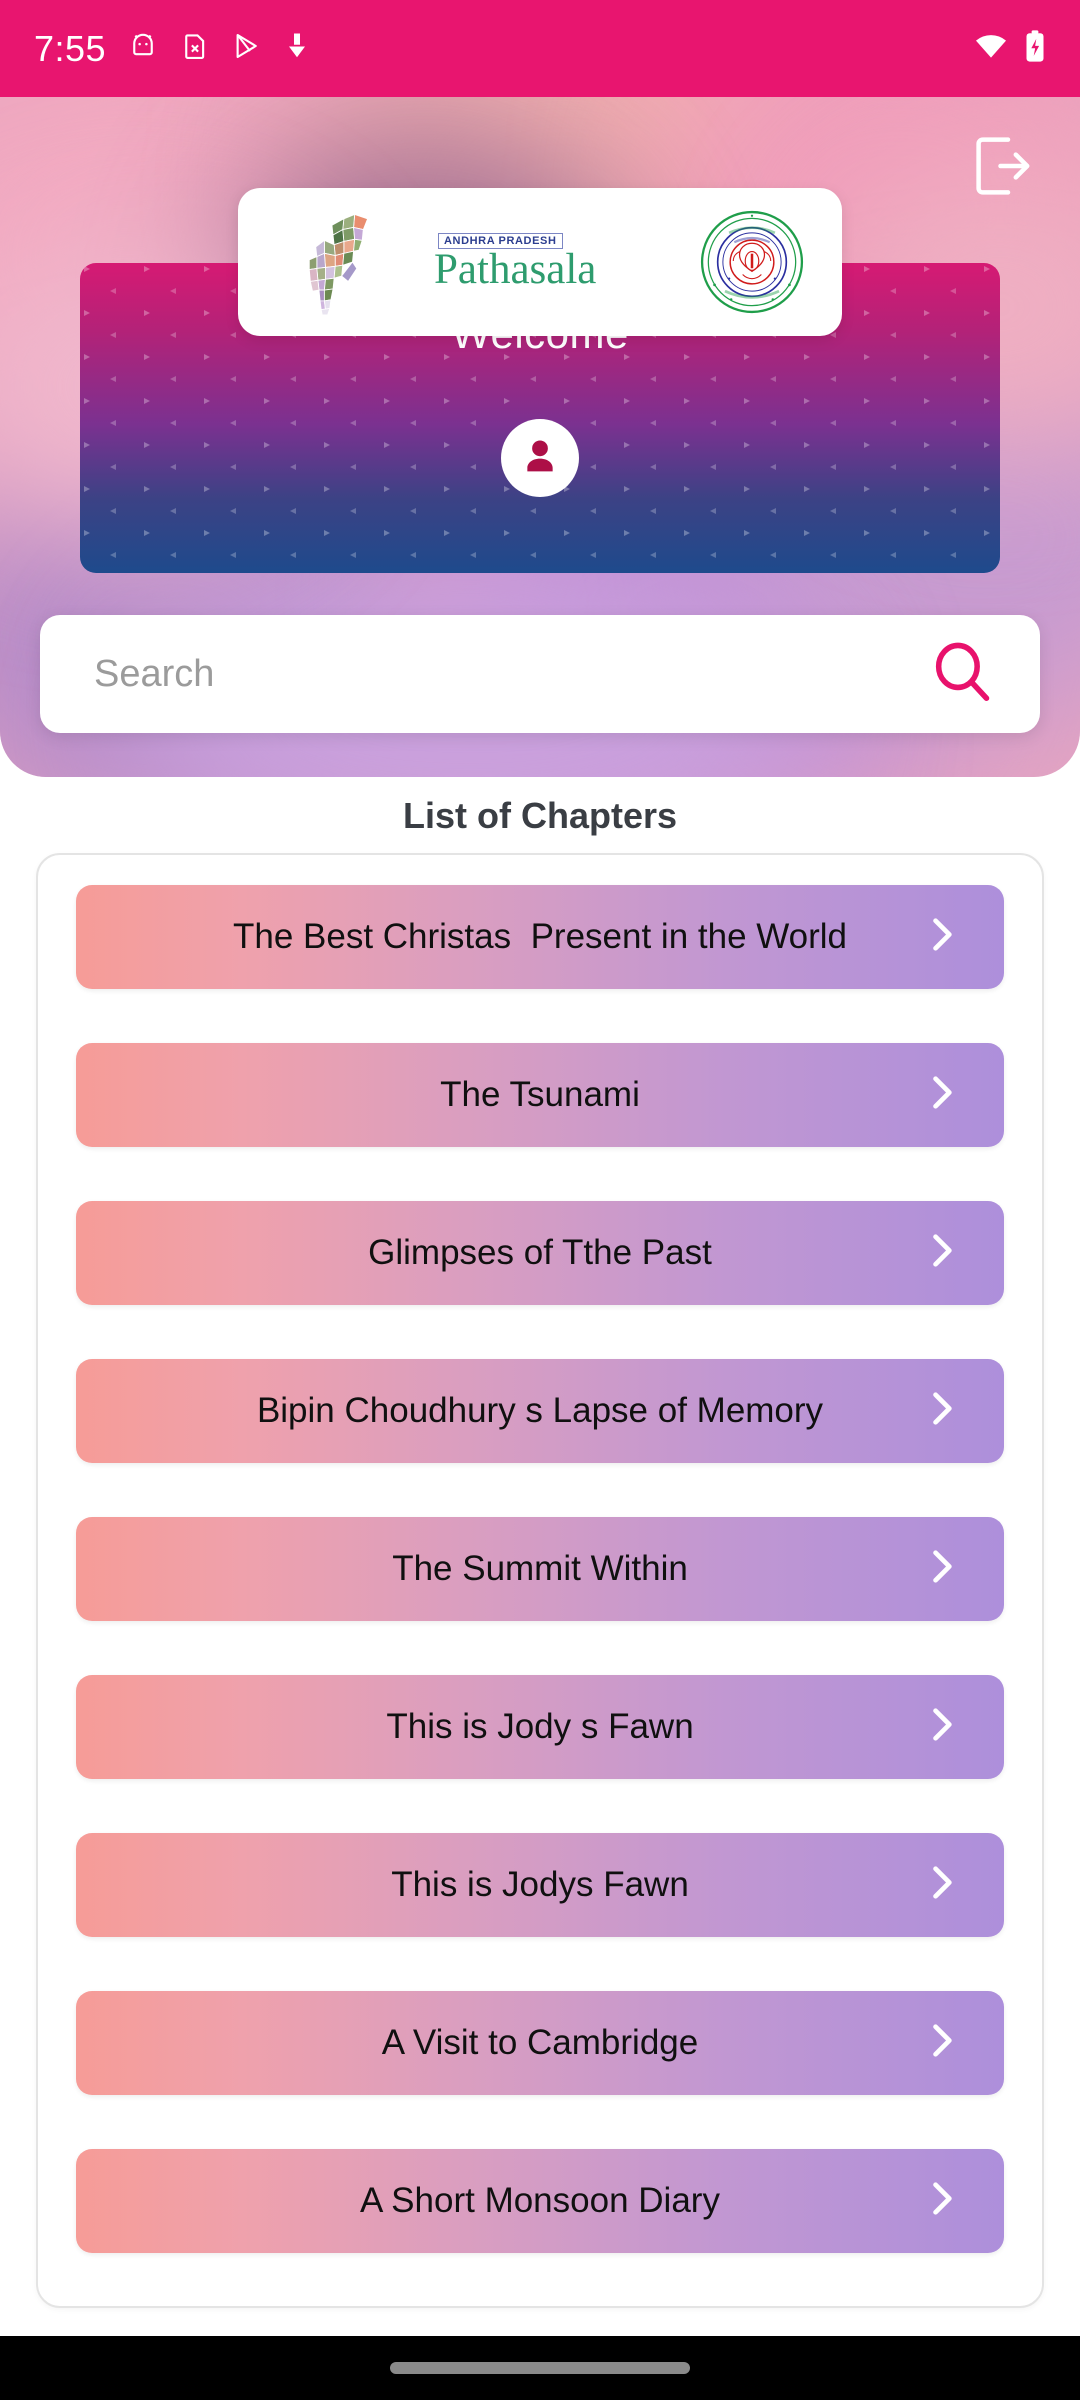 This screenshot has width=1080, height=2400. Describe the element at coordinates (1035, 48) in the screenshot. I see `battery-charging-icon` at that location.